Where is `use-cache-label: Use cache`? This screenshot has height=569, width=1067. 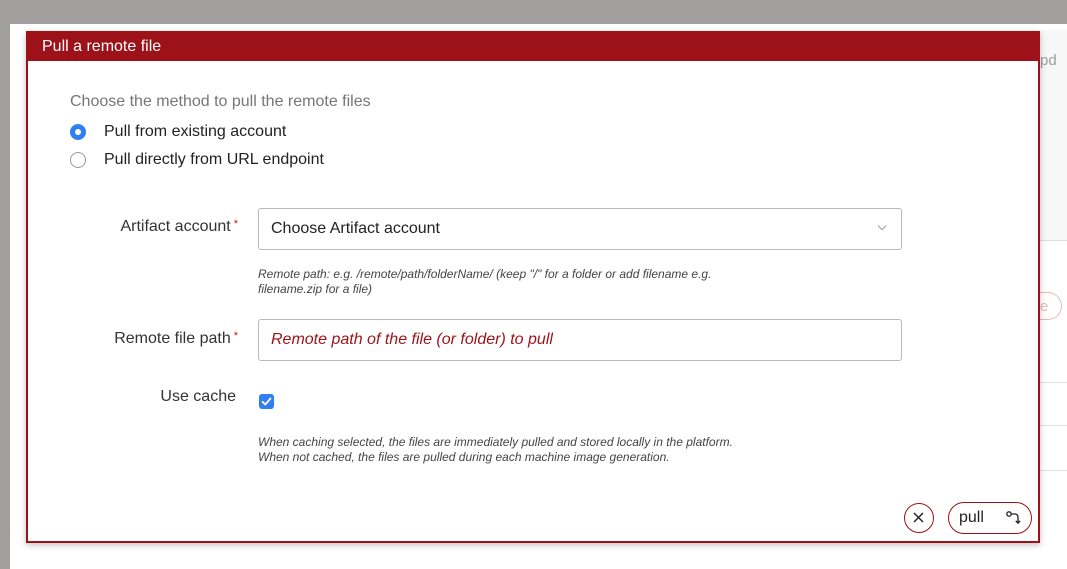 use-cache-label: Use cache is located at coordinates (198, 396).